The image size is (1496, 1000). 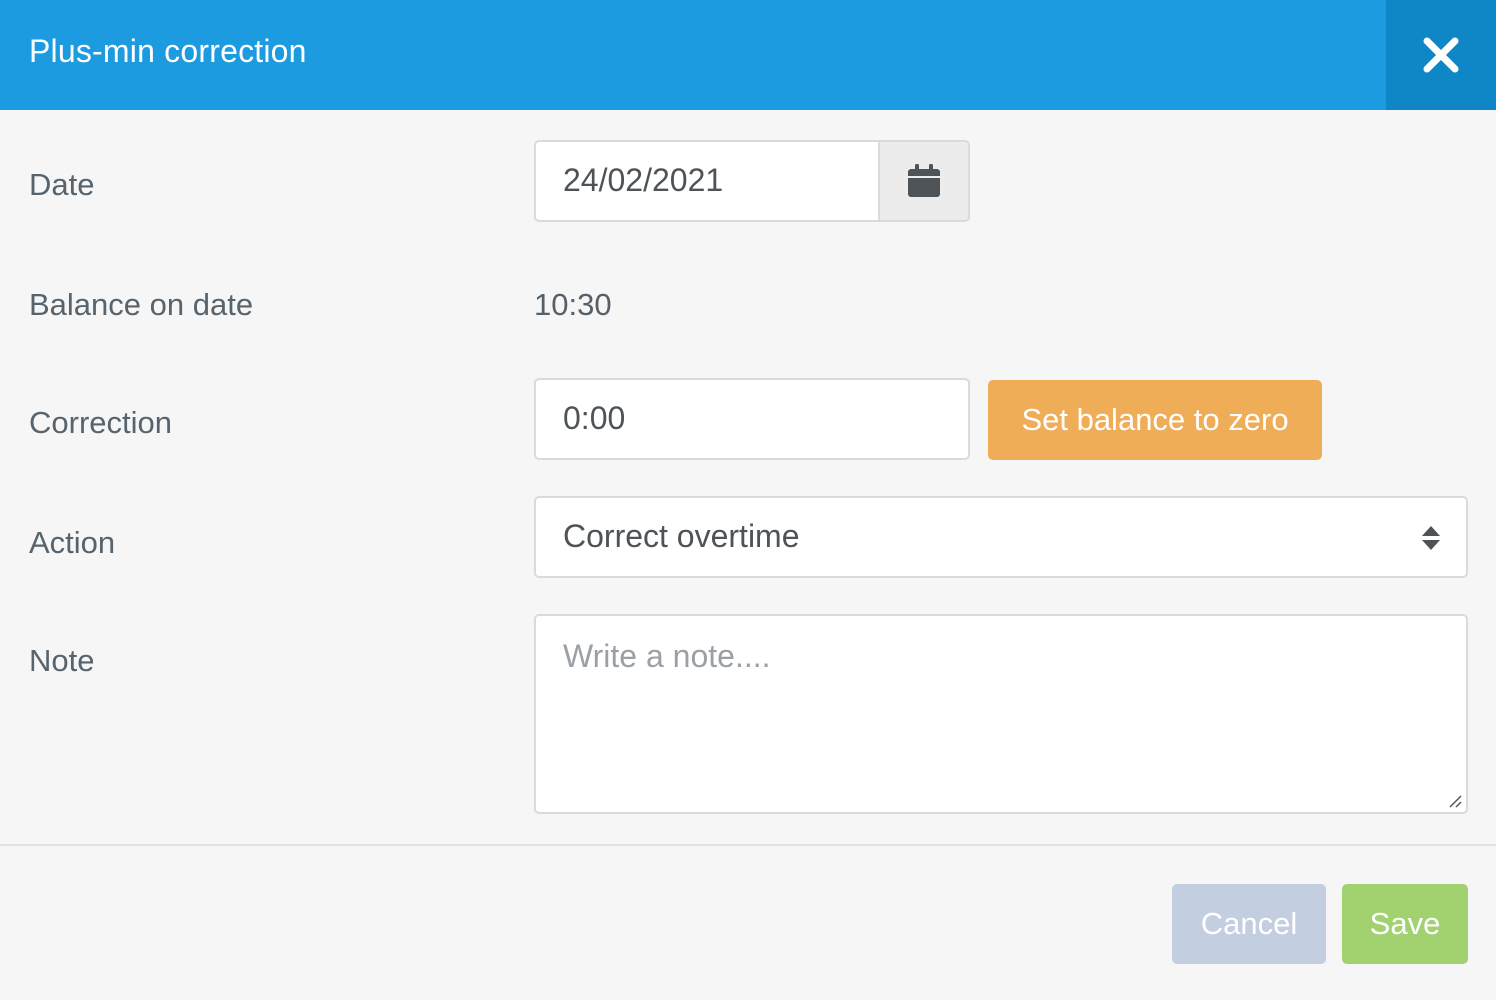 What do you see at coordinates (141, 304) in the screenshot?
I see `balance-label: Balance on date` at bounding box center [141, 304].